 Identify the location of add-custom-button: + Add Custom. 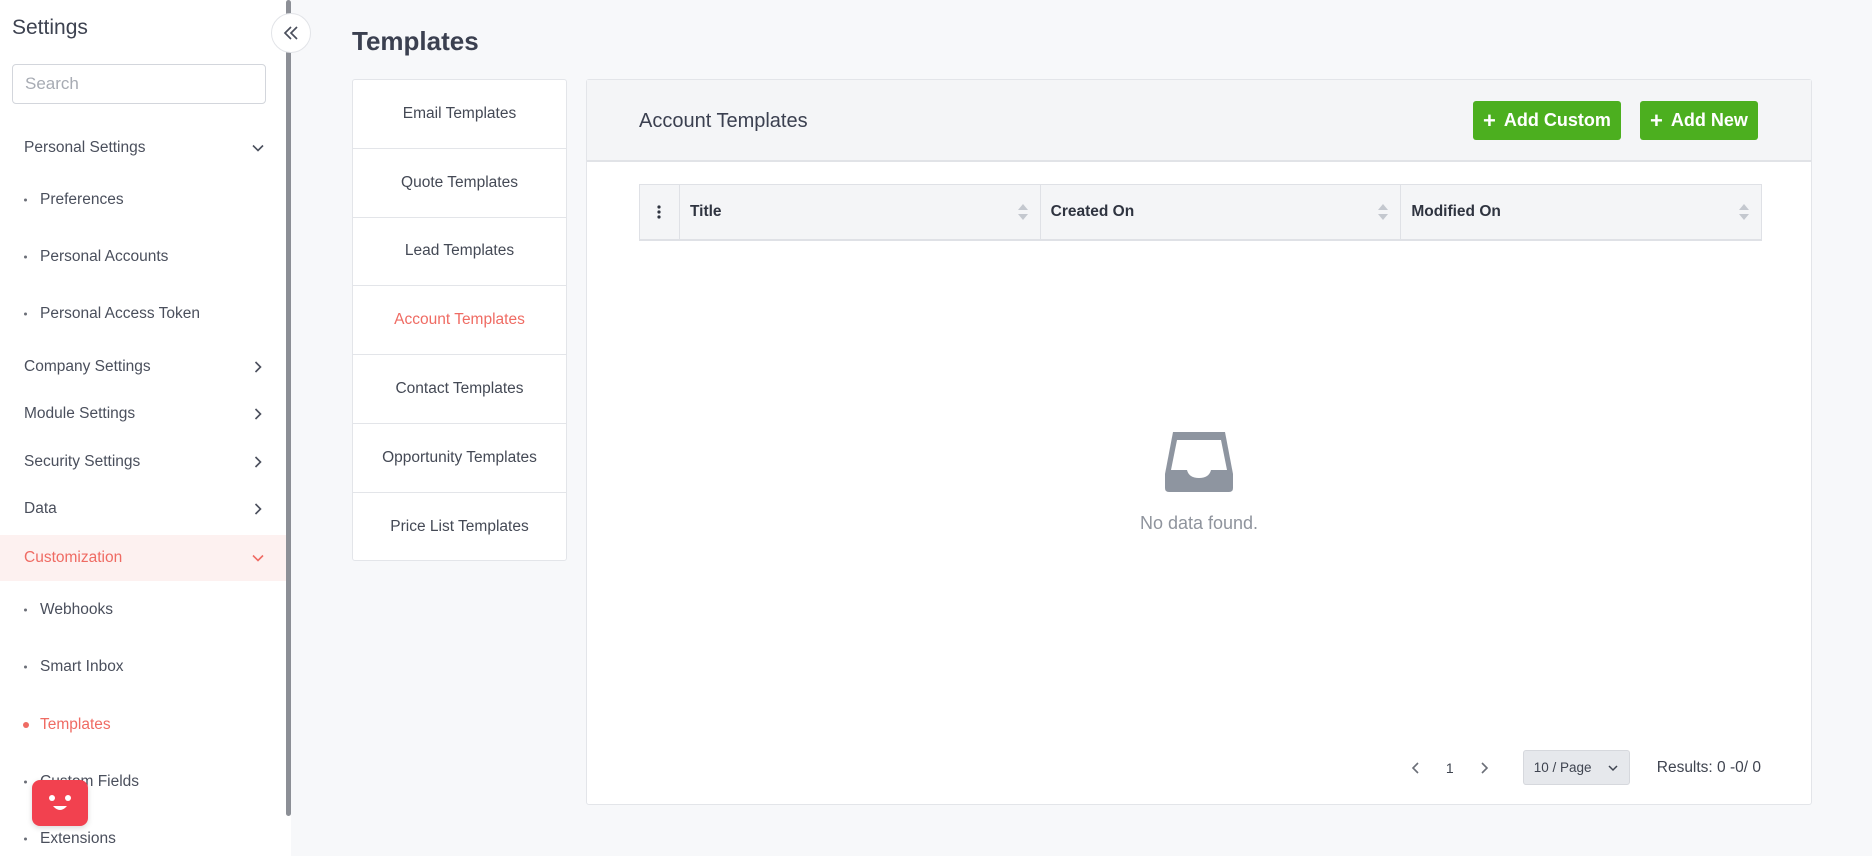
(1547, 120).